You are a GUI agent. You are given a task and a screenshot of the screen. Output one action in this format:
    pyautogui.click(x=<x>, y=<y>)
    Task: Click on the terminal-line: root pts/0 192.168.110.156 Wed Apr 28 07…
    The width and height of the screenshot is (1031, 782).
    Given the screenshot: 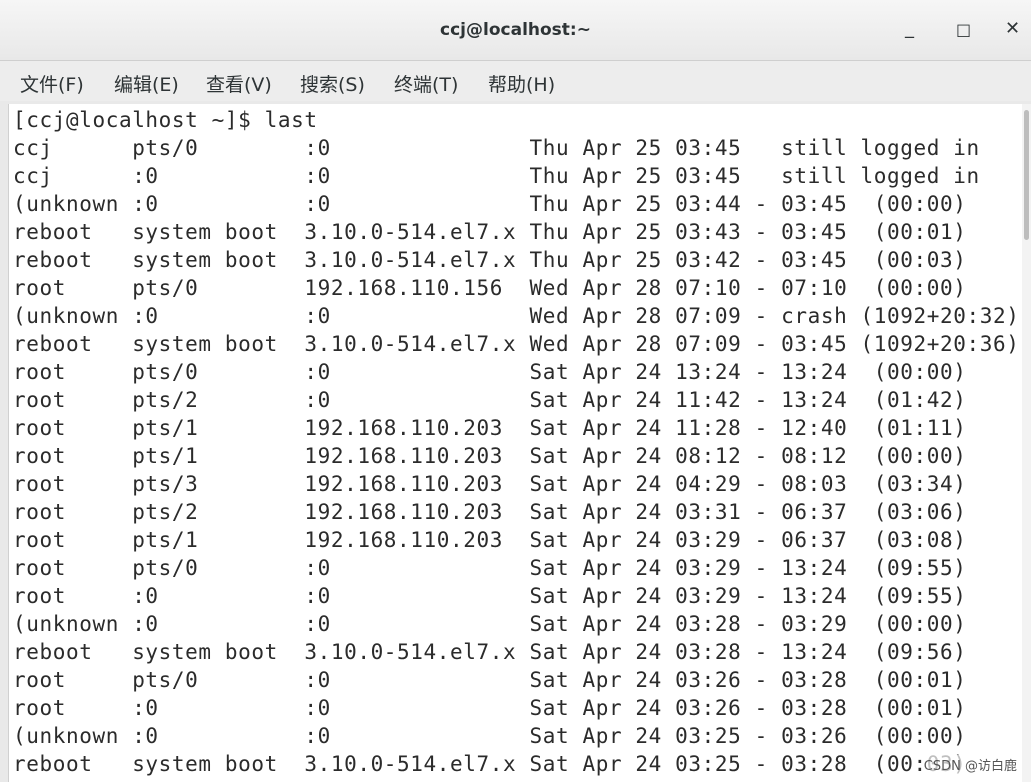 What is the action you would take?
    pyautogui.click(x=490, y=288)
    